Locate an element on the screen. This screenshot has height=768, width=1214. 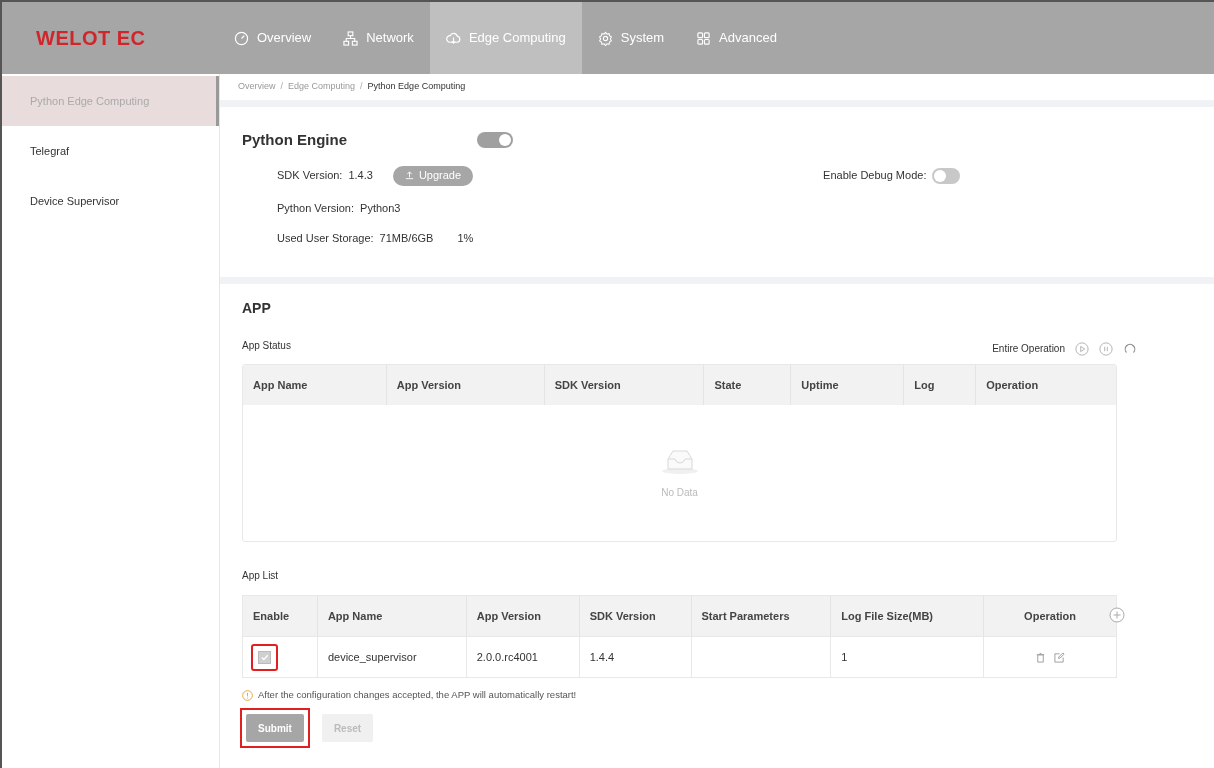
field-label: Enable Debug Mode: is located at coordinates (875, 176).